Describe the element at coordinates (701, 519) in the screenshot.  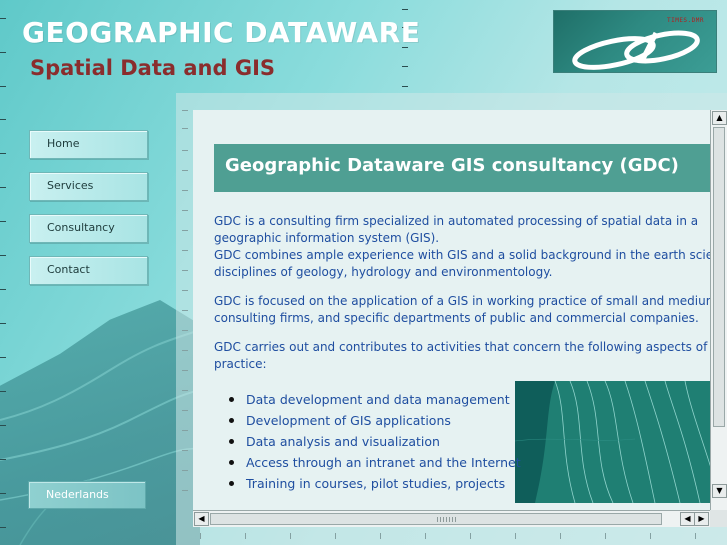
I see `scroll-right-icon: ▶` at that location.